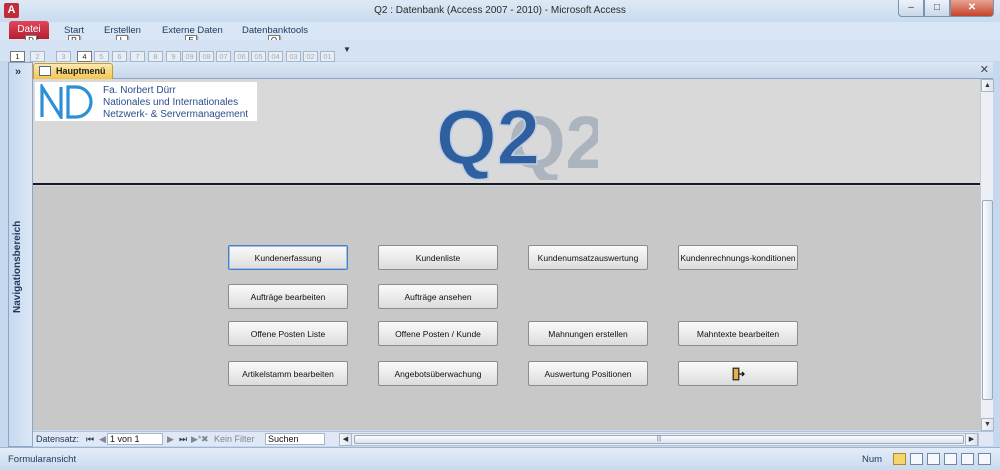  What do you see at coordinates (438, 373) in the screenshot?
I see `angebotsueberwachung-button: Angebotsüberwachung` at bounding box center [438, 373].